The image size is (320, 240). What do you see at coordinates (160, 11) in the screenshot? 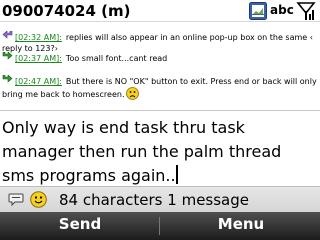
I see `title-bar: 090074024 (m) abc` at bounding box center [160, 11].